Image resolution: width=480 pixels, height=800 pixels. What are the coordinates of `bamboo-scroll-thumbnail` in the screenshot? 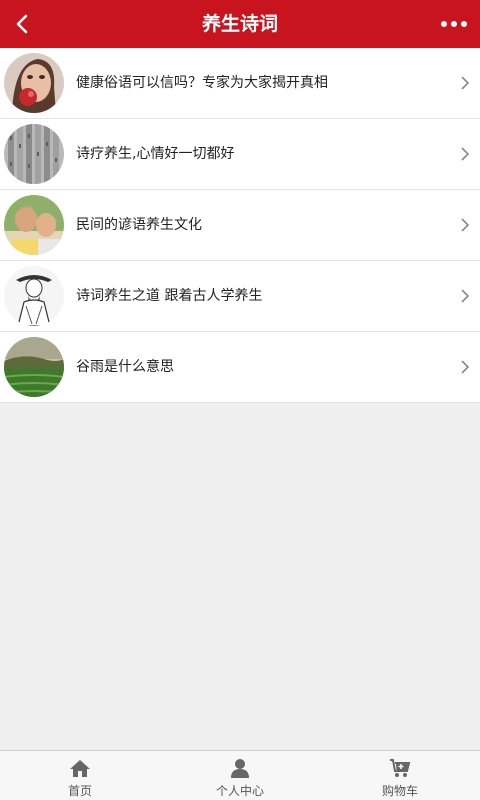 It's located at (34, 154).